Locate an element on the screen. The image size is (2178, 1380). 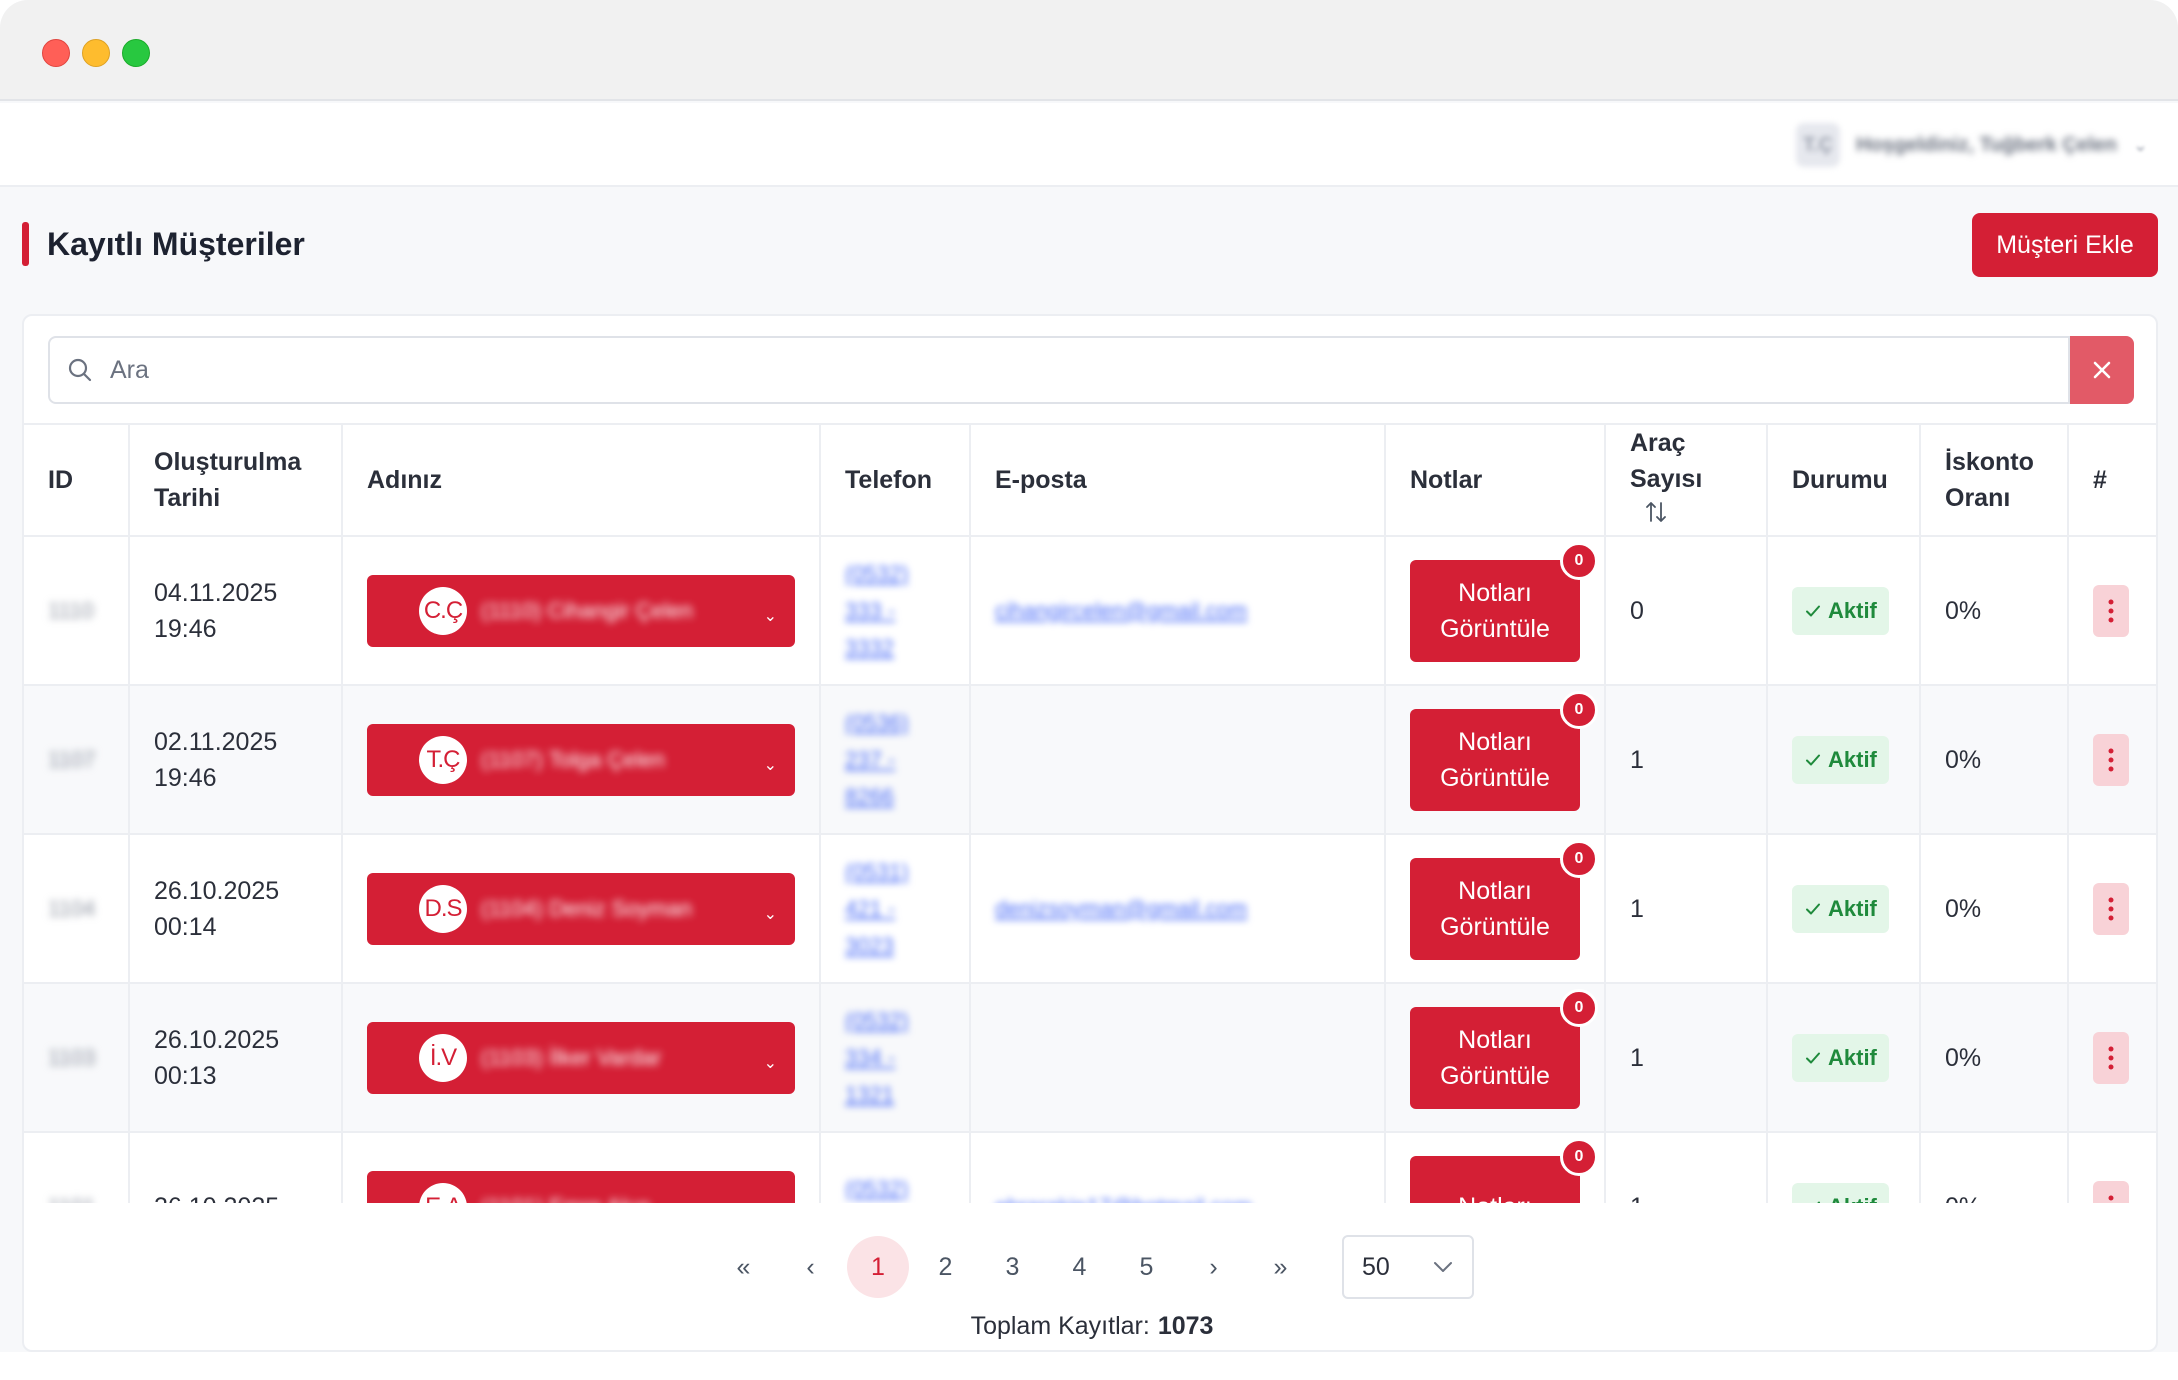
customer-id: 1101 is located at coordinates (71, 1198).